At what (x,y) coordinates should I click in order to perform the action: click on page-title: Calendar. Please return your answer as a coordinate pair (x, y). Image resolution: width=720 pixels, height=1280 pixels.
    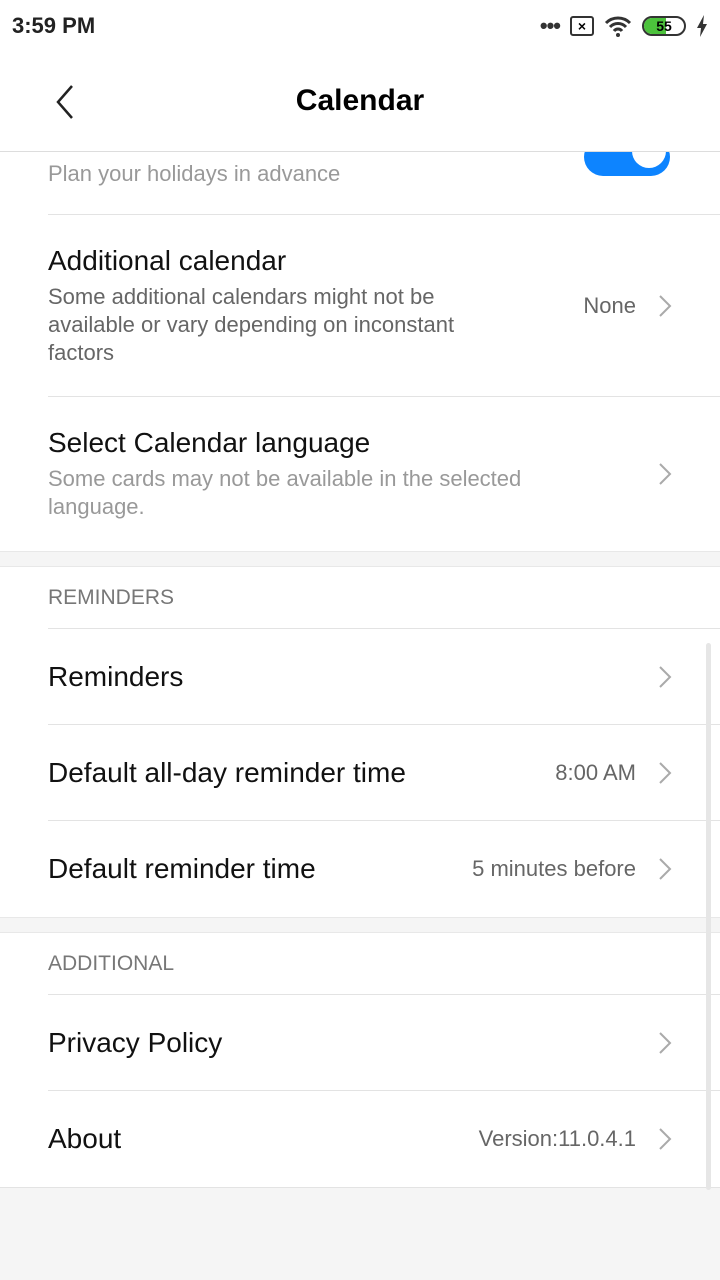
    Looking at the image, I should click on (360, 100).